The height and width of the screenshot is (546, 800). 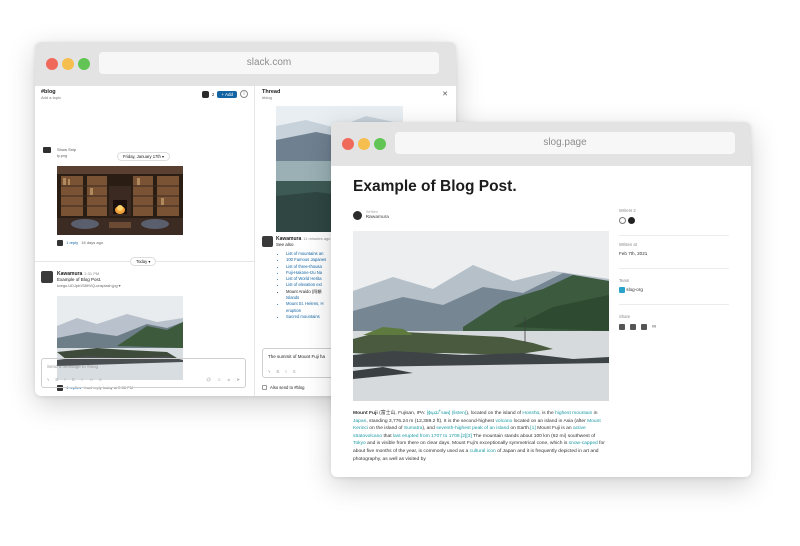 What do you see at coordinates (445, 94) in the screenshot?
I see `close-thread-icon: ✕` at bounding box center [445, 94].